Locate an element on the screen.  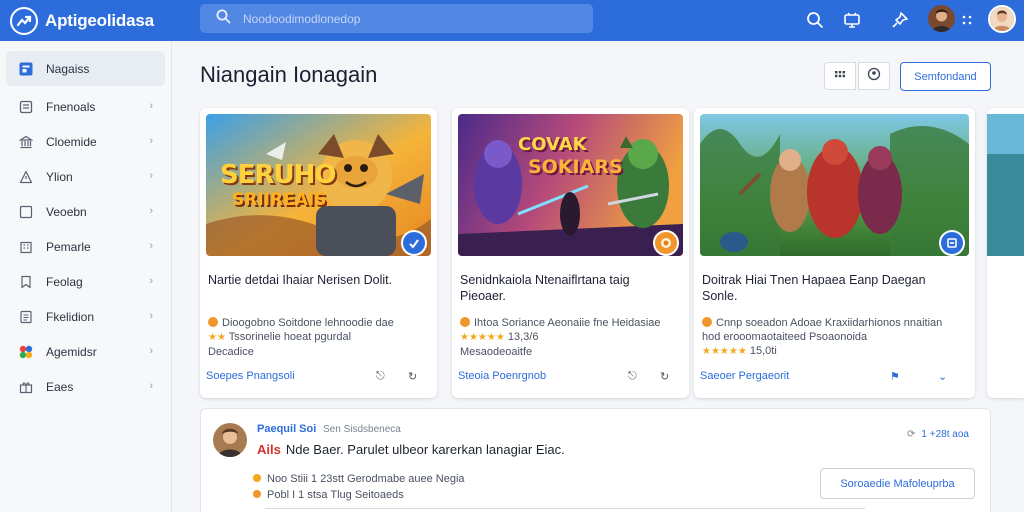
app-logo: Aptigeolidasa is located at coordinates (100, 20).